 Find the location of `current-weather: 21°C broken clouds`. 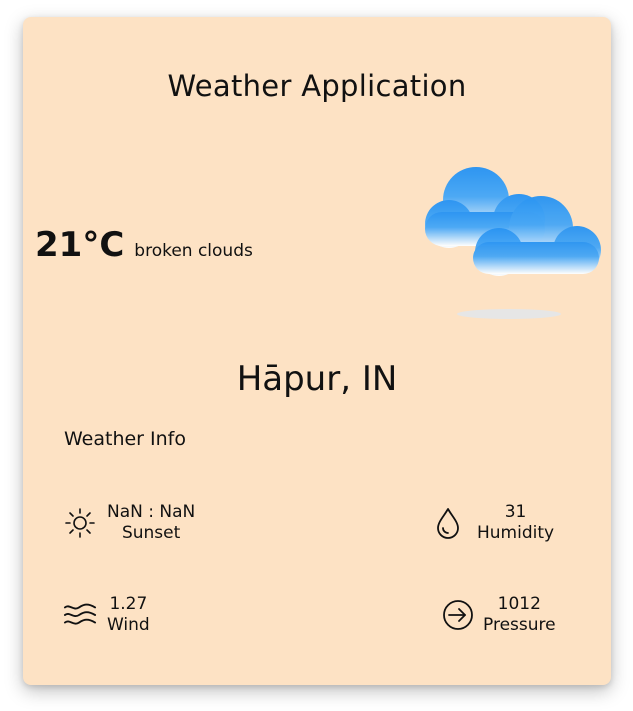

current-weather: 21°C broken clouds is located at coordinates (144, 245).